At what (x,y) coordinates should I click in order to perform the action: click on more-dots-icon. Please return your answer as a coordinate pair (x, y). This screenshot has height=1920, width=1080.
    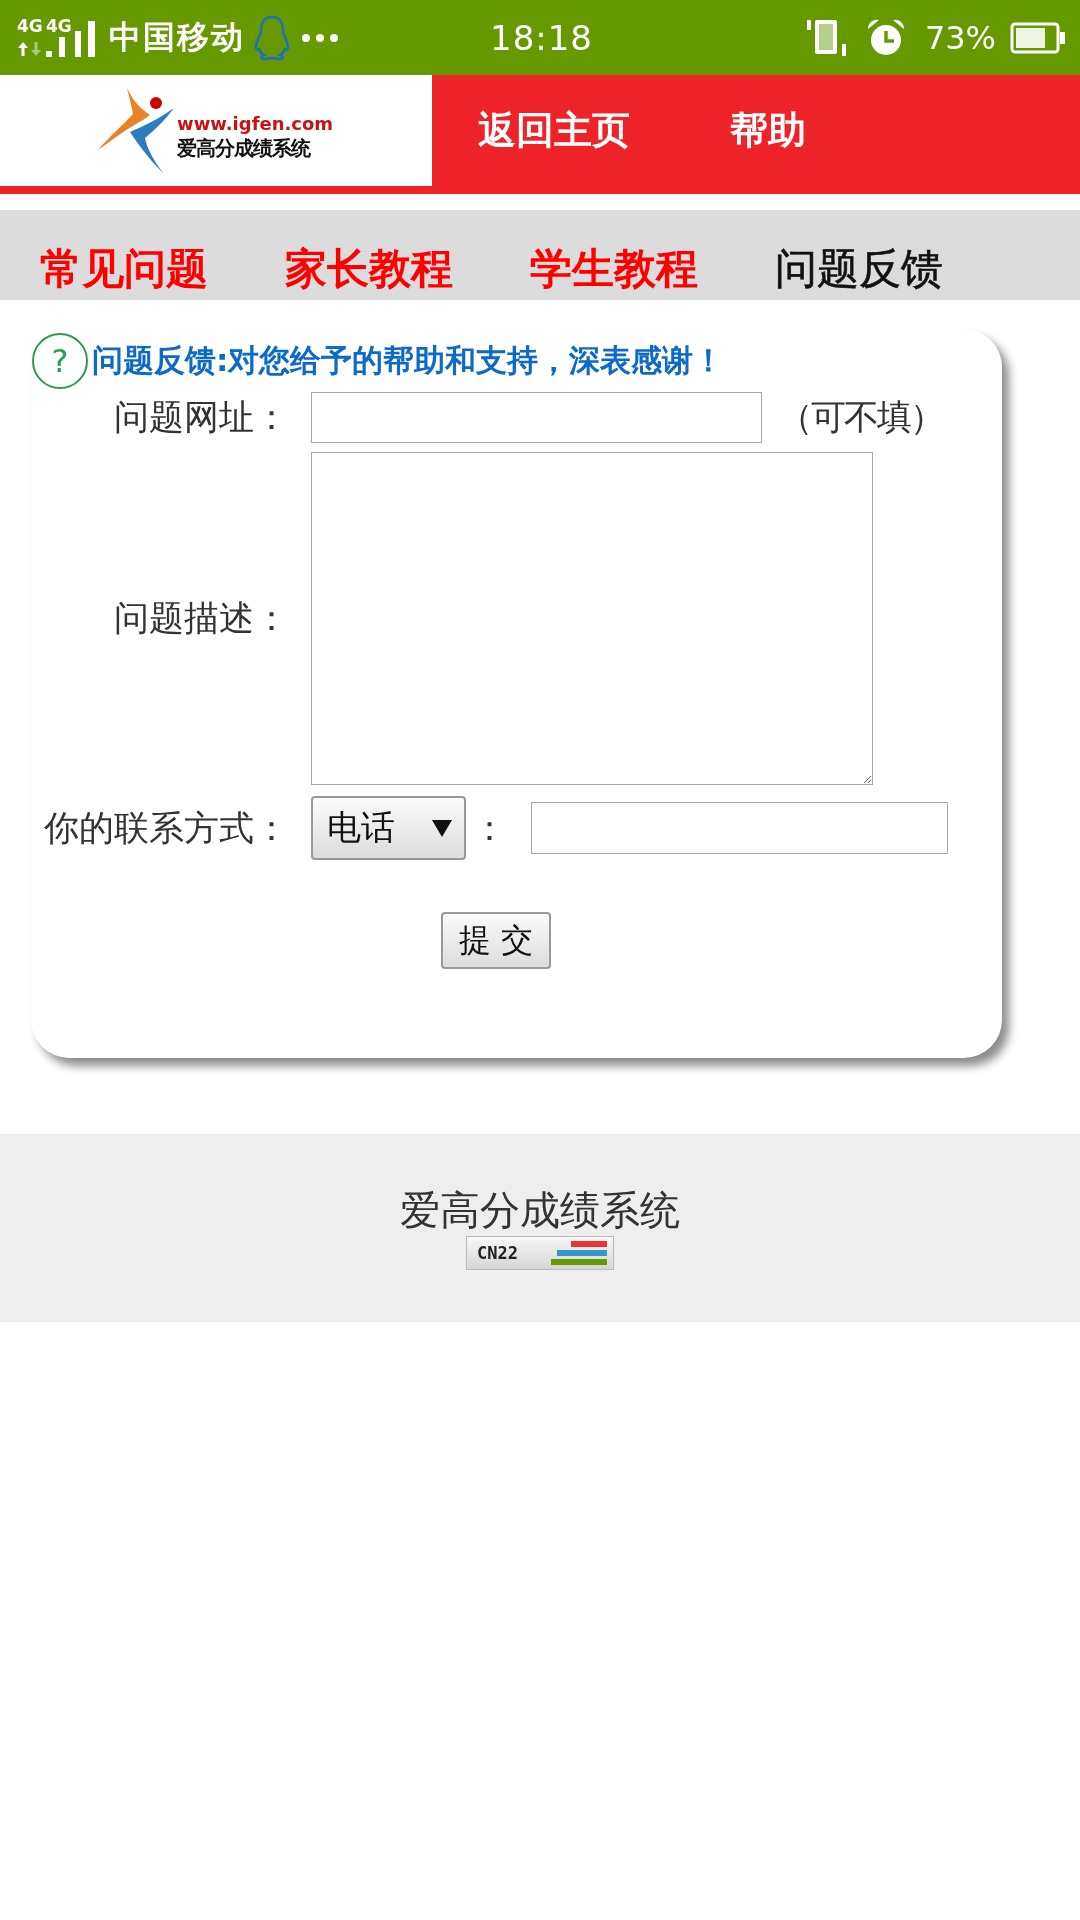
    Looking at the image, I should click on (319, 37).